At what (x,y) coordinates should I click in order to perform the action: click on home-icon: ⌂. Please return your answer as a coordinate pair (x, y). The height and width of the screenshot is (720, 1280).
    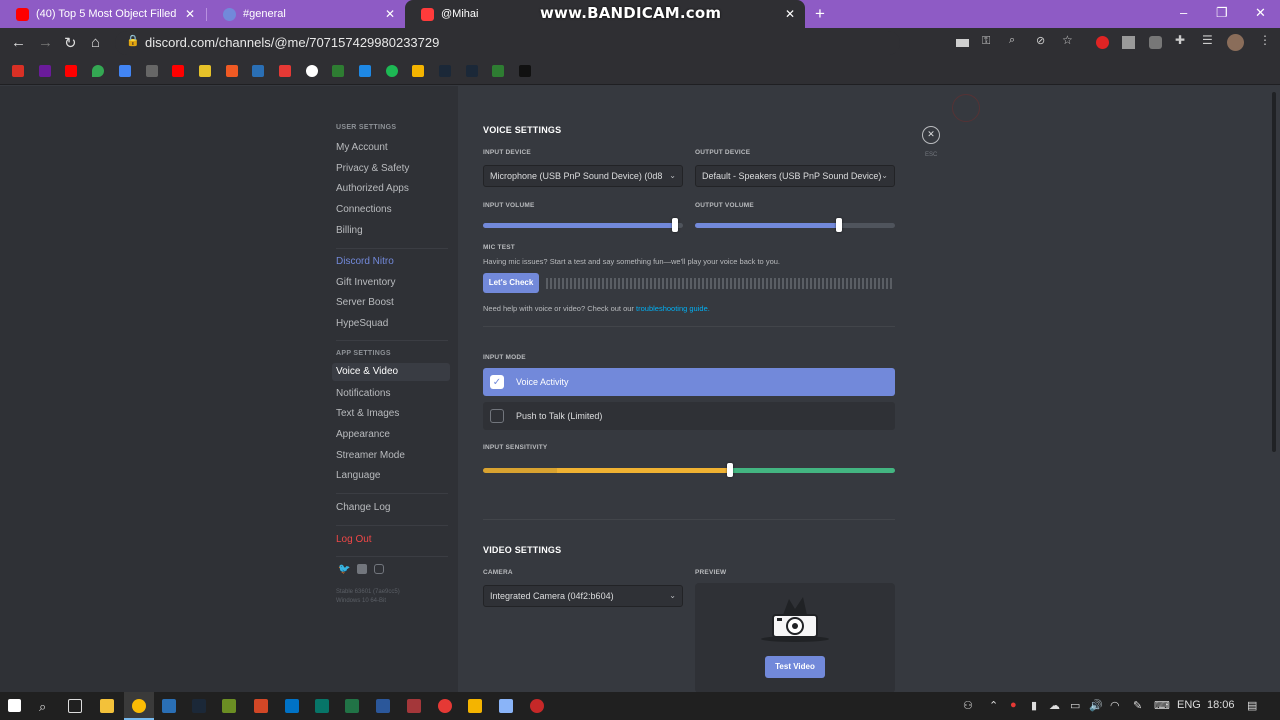
    Looking at the image, I should click on (95, 42).